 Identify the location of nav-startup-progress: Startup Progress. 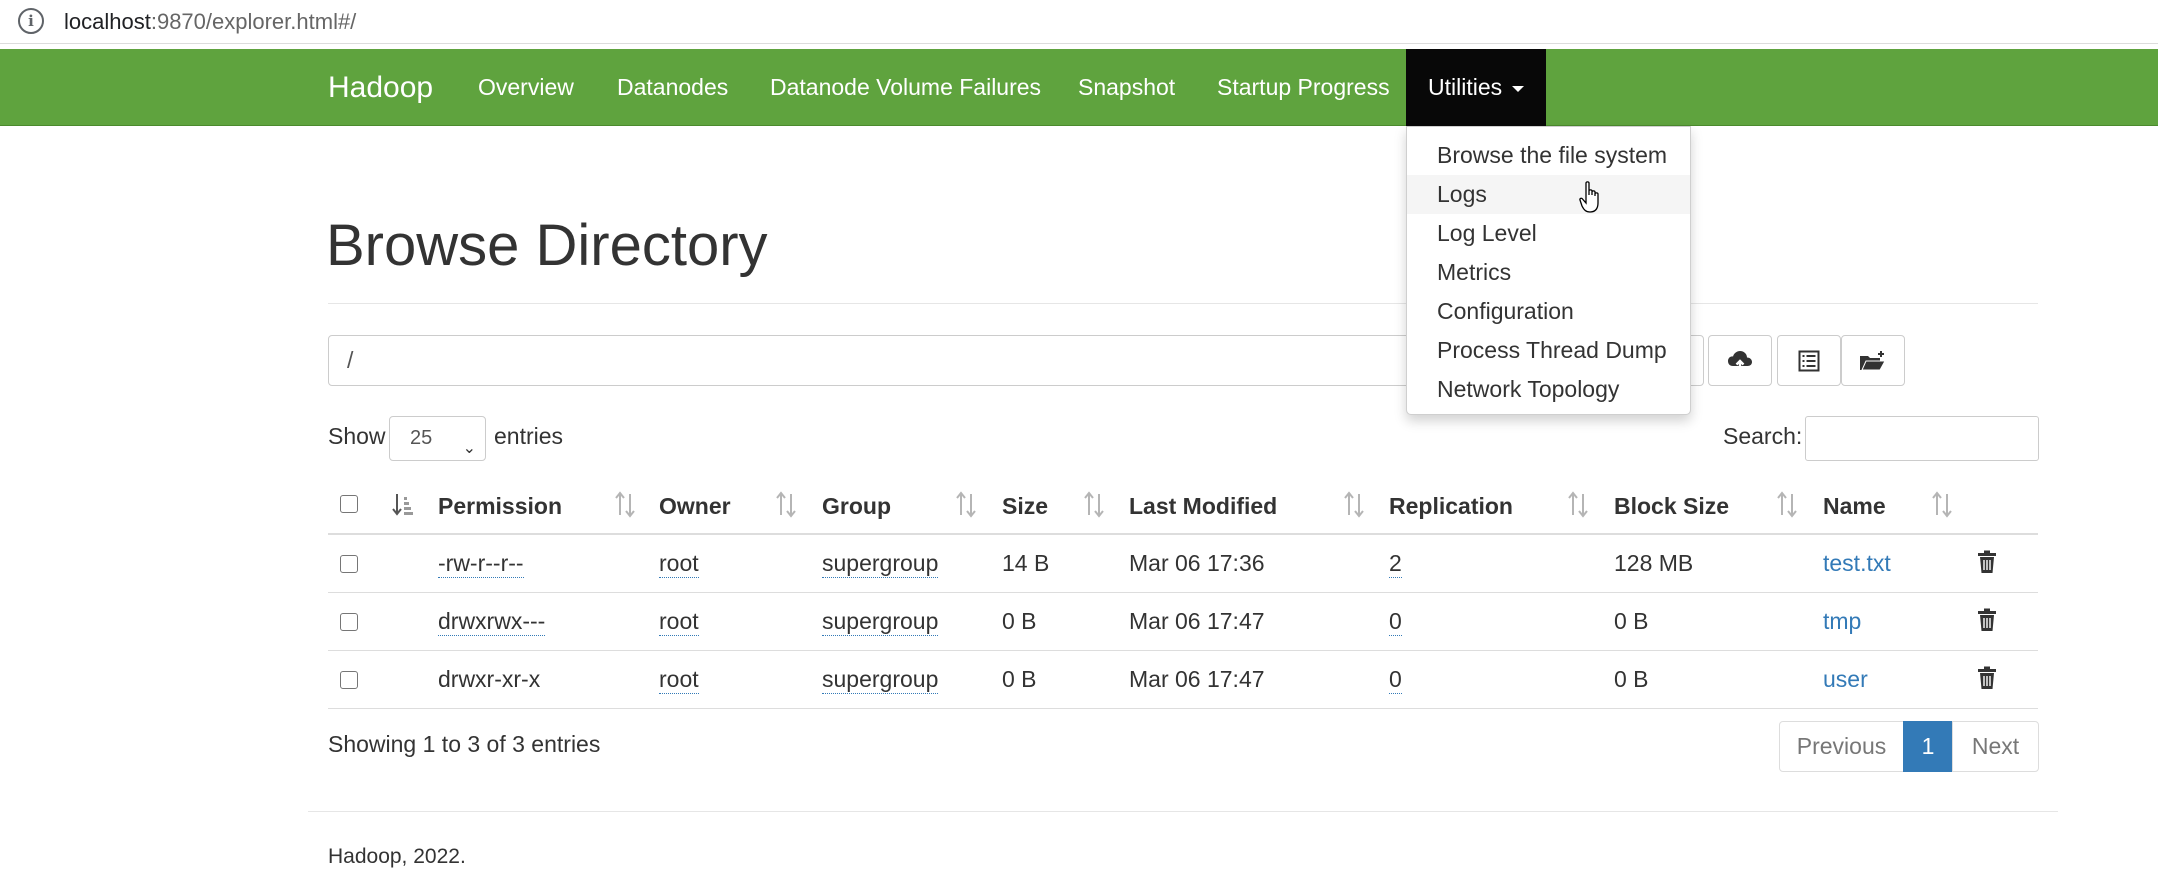
(1303, 87).